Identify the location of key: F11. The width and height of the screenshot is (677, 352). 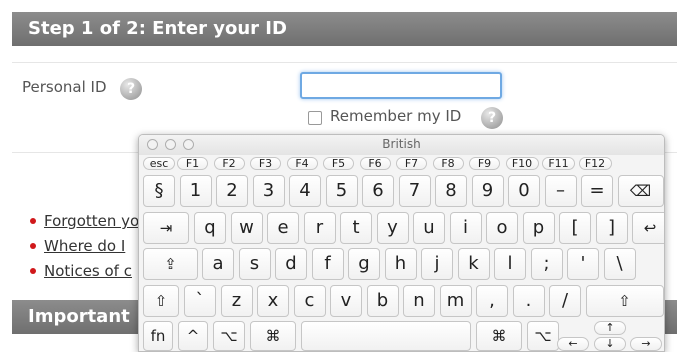
(558, 163).